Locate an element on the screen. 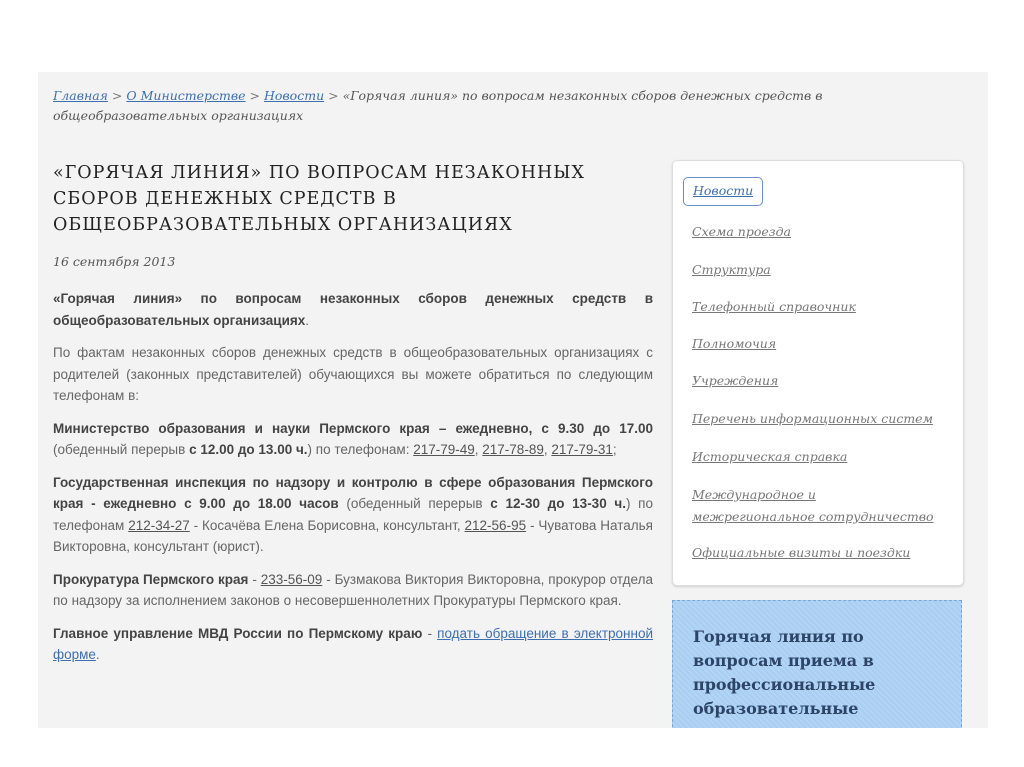 The image size is (1024, 767). sidebar-item: Официальные визиты и поездки is located at coordinates (817, 553).